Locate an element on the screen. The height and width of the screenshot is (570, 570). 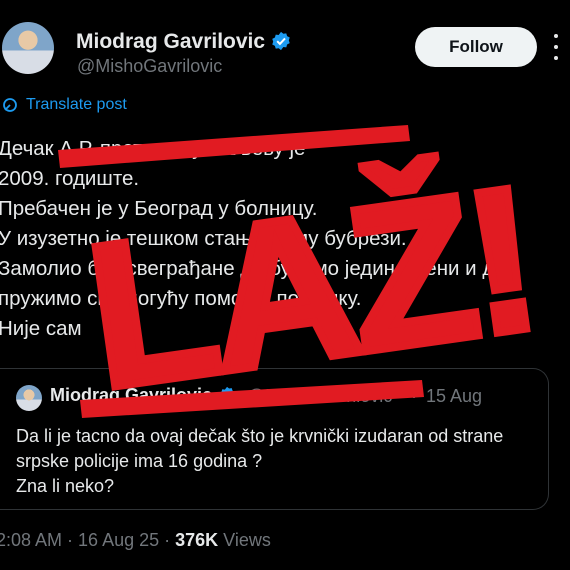
author-avatar is located at coordinates (28, 48).